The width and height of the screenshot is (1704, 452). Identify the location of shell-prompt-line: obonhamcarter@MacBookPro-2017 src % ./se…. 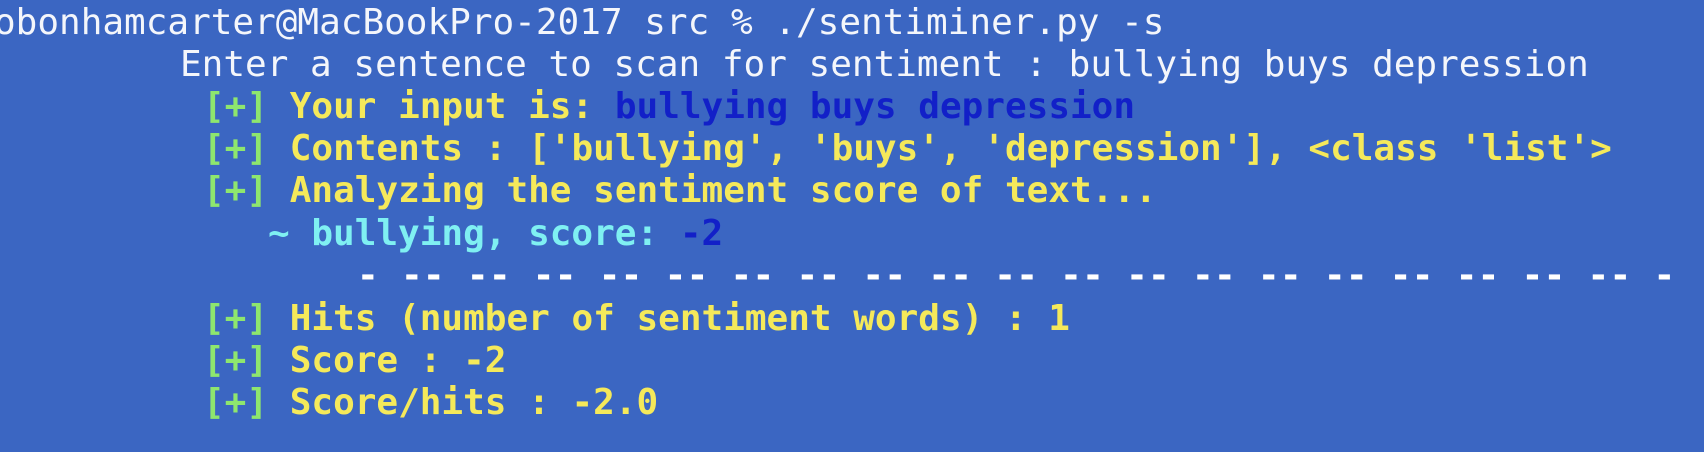
(582, 23).